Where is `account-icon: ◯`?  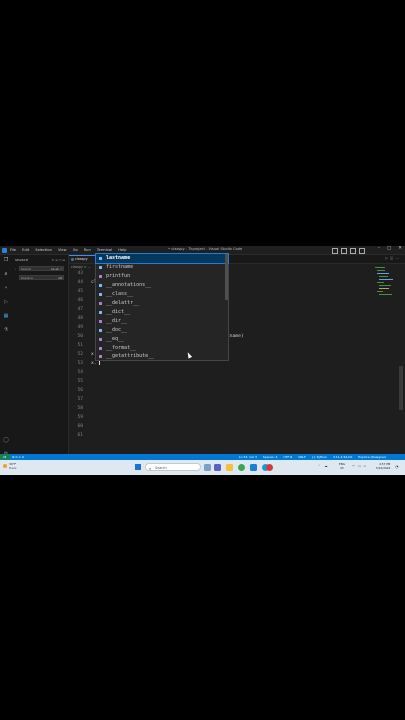 account-icon: ◯ is located at coordinates (6, 440).